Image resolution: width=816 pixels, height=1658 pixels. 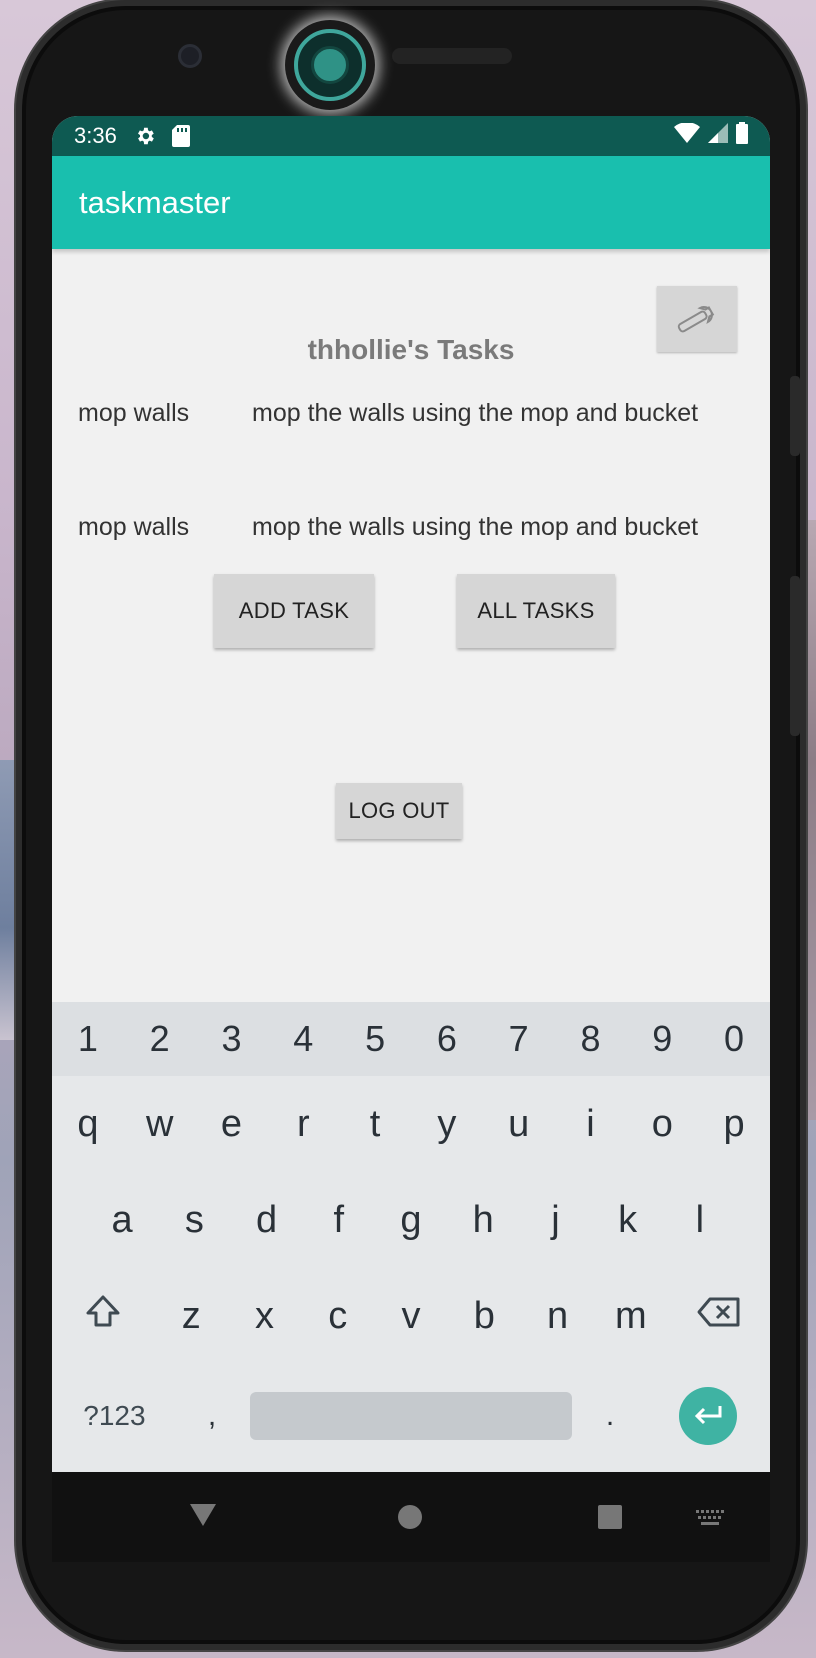 I want to click on key-j: j, so click(x=555, y=1220).